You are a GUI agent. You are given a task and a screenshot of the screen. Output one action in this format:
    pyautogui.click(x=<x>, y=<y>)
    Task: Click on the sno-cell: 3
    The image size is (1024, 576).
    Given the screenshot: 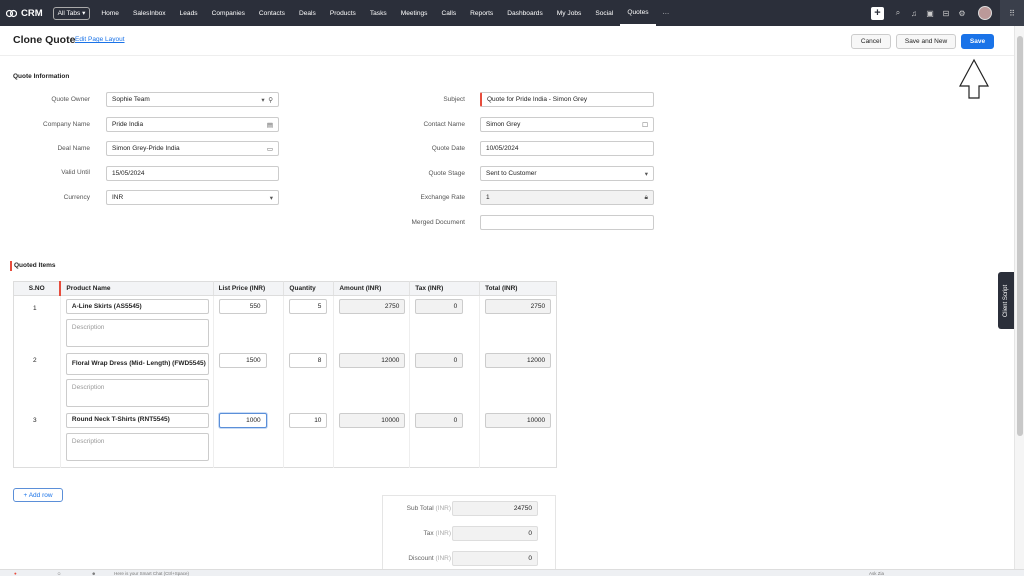 What is the action you would take?
    pyautogui.click(x=37, y=439)
    